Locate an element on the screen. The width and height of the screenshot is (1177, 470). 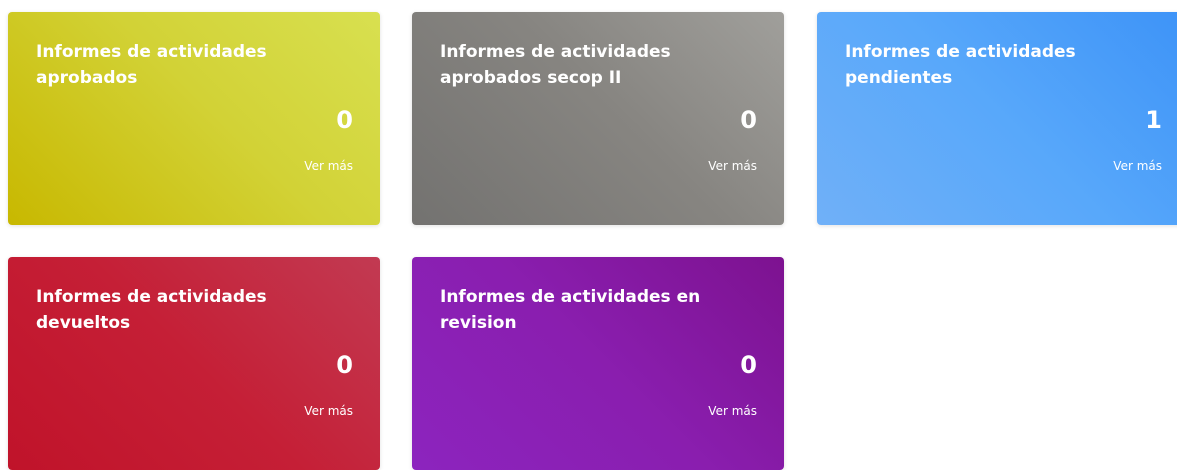
card-count: 1 is located at coordinates (1153, 120).